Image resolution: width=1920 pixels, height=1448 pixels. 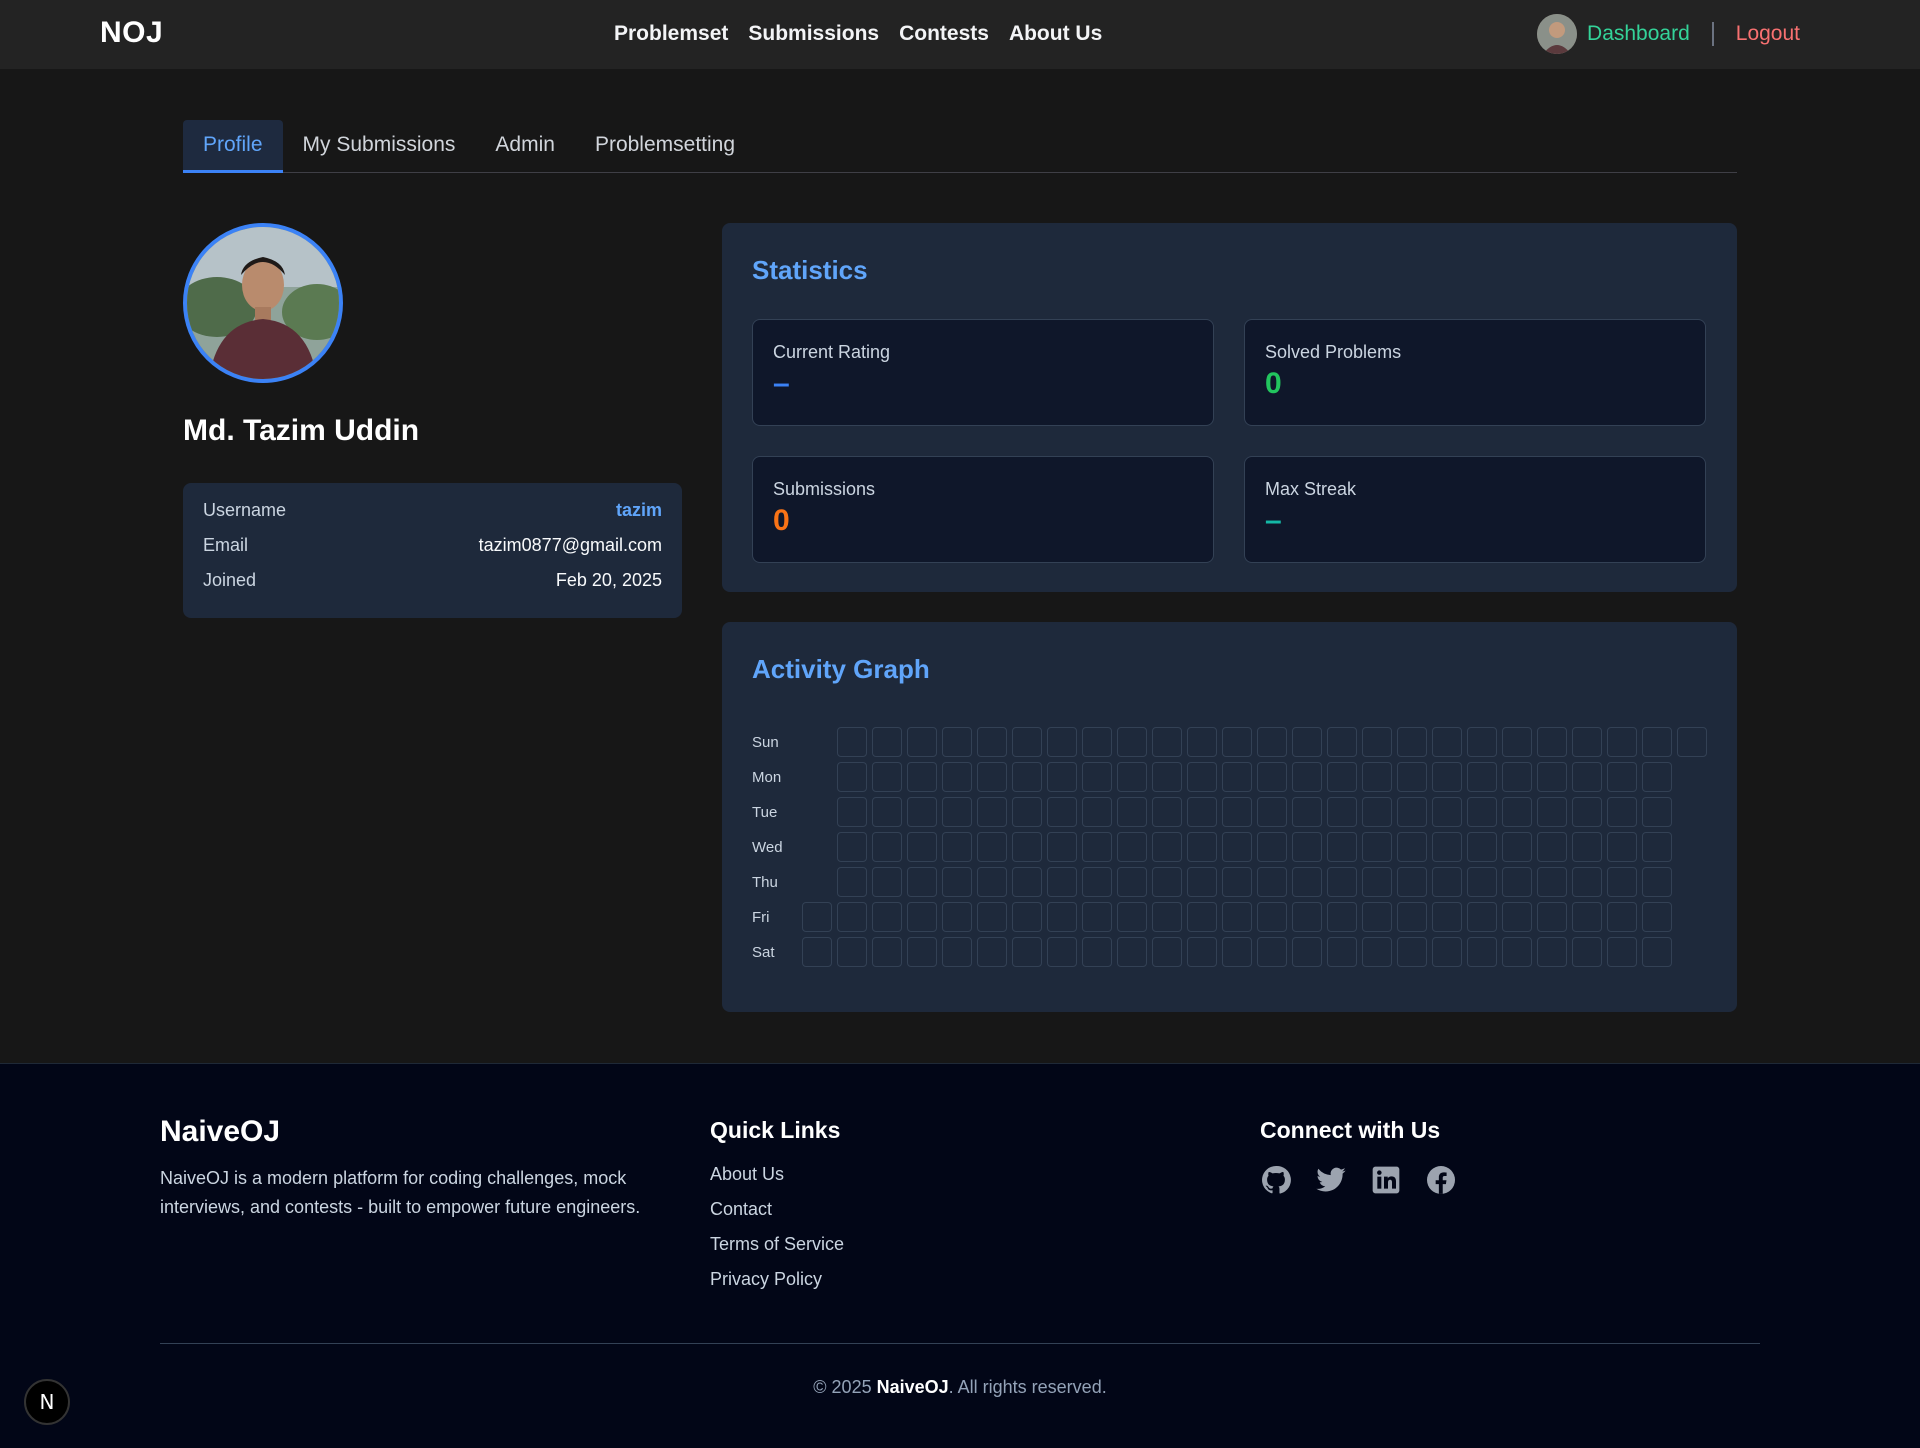 I want to click on info-label: Email, so click(x=226, y=545).